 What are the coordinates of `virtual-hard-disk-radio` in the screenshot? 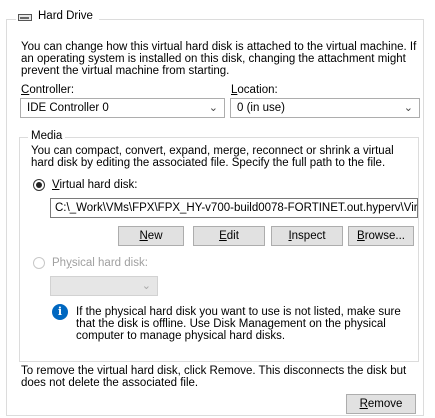 It's located at (39, 185).